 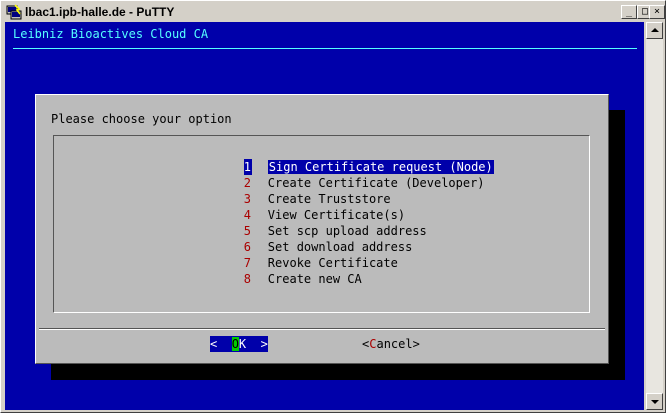 I want to click on menu-item-number: 8, so click(x=247, y=279).